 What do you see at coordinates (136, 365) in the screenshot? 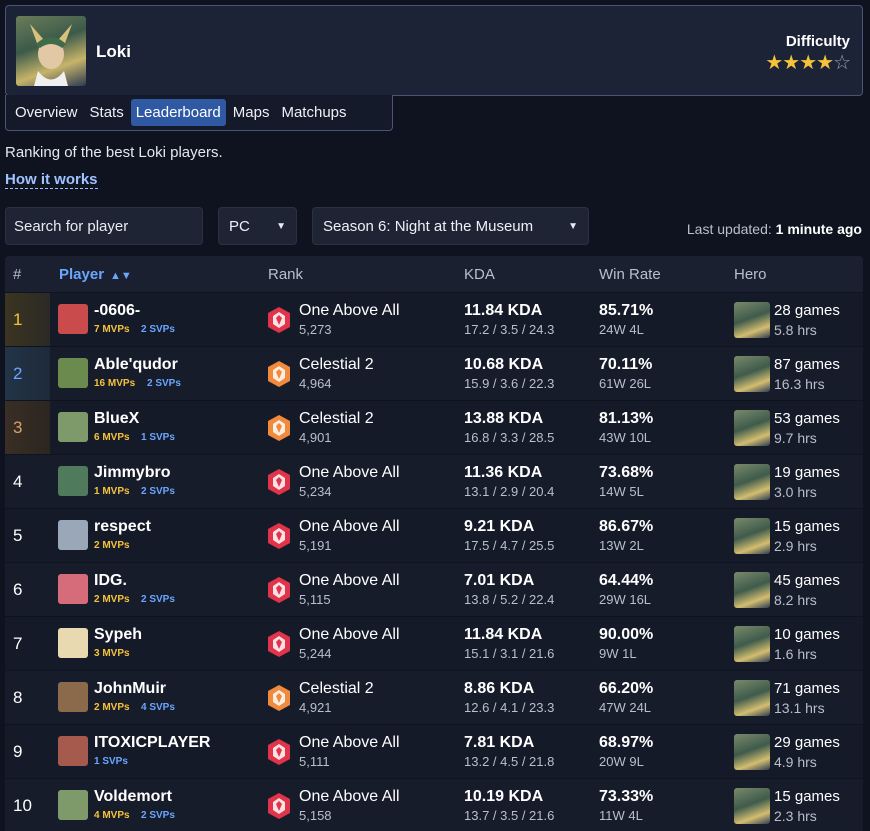
I see `player-name: Able'qudor` at bounding box center [136, 365].